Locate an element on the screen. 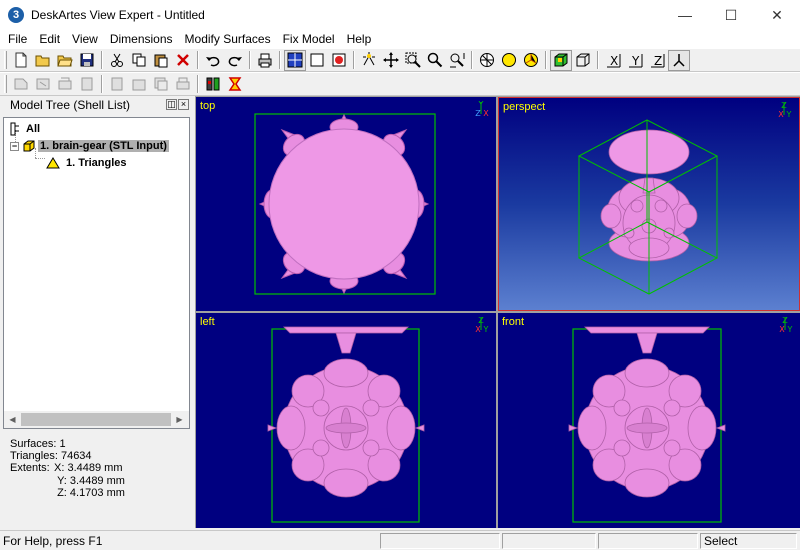  zoom-fit-icon is located at coordinates (457, 60).